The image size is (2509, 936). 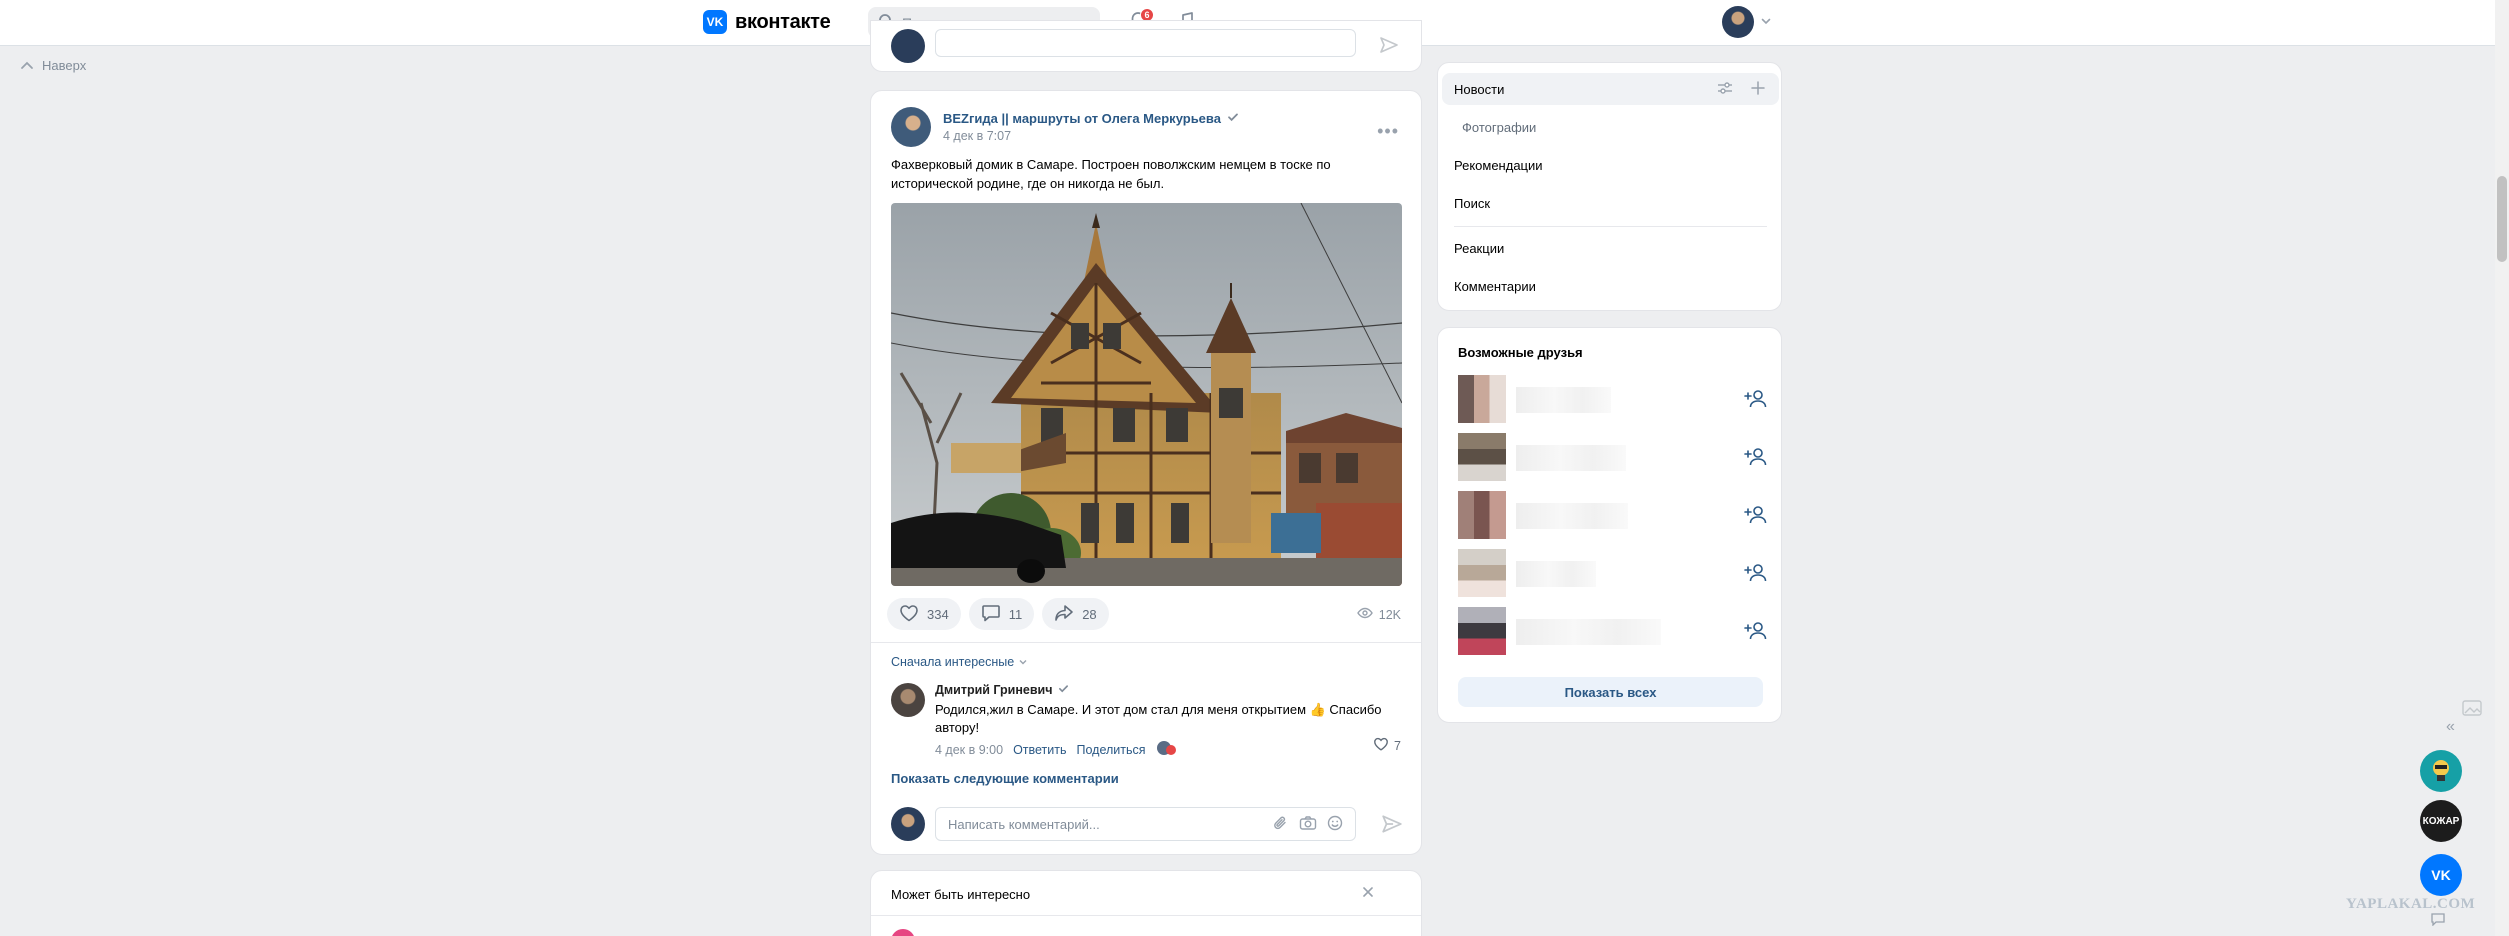 I want to click on comment-icon, so click(x=991, y=614).